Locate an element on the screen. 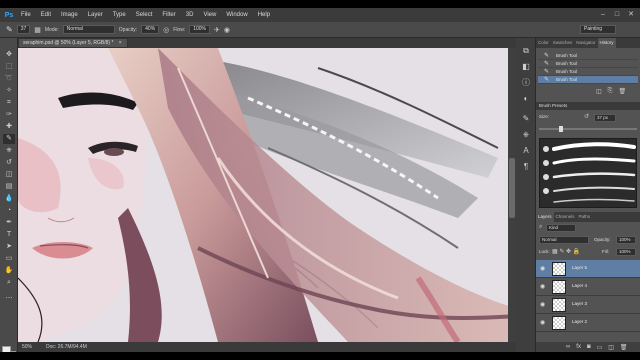 This screenshot has height=360, width=640. menu-edit: Edit is located at coordinates (46, 15).